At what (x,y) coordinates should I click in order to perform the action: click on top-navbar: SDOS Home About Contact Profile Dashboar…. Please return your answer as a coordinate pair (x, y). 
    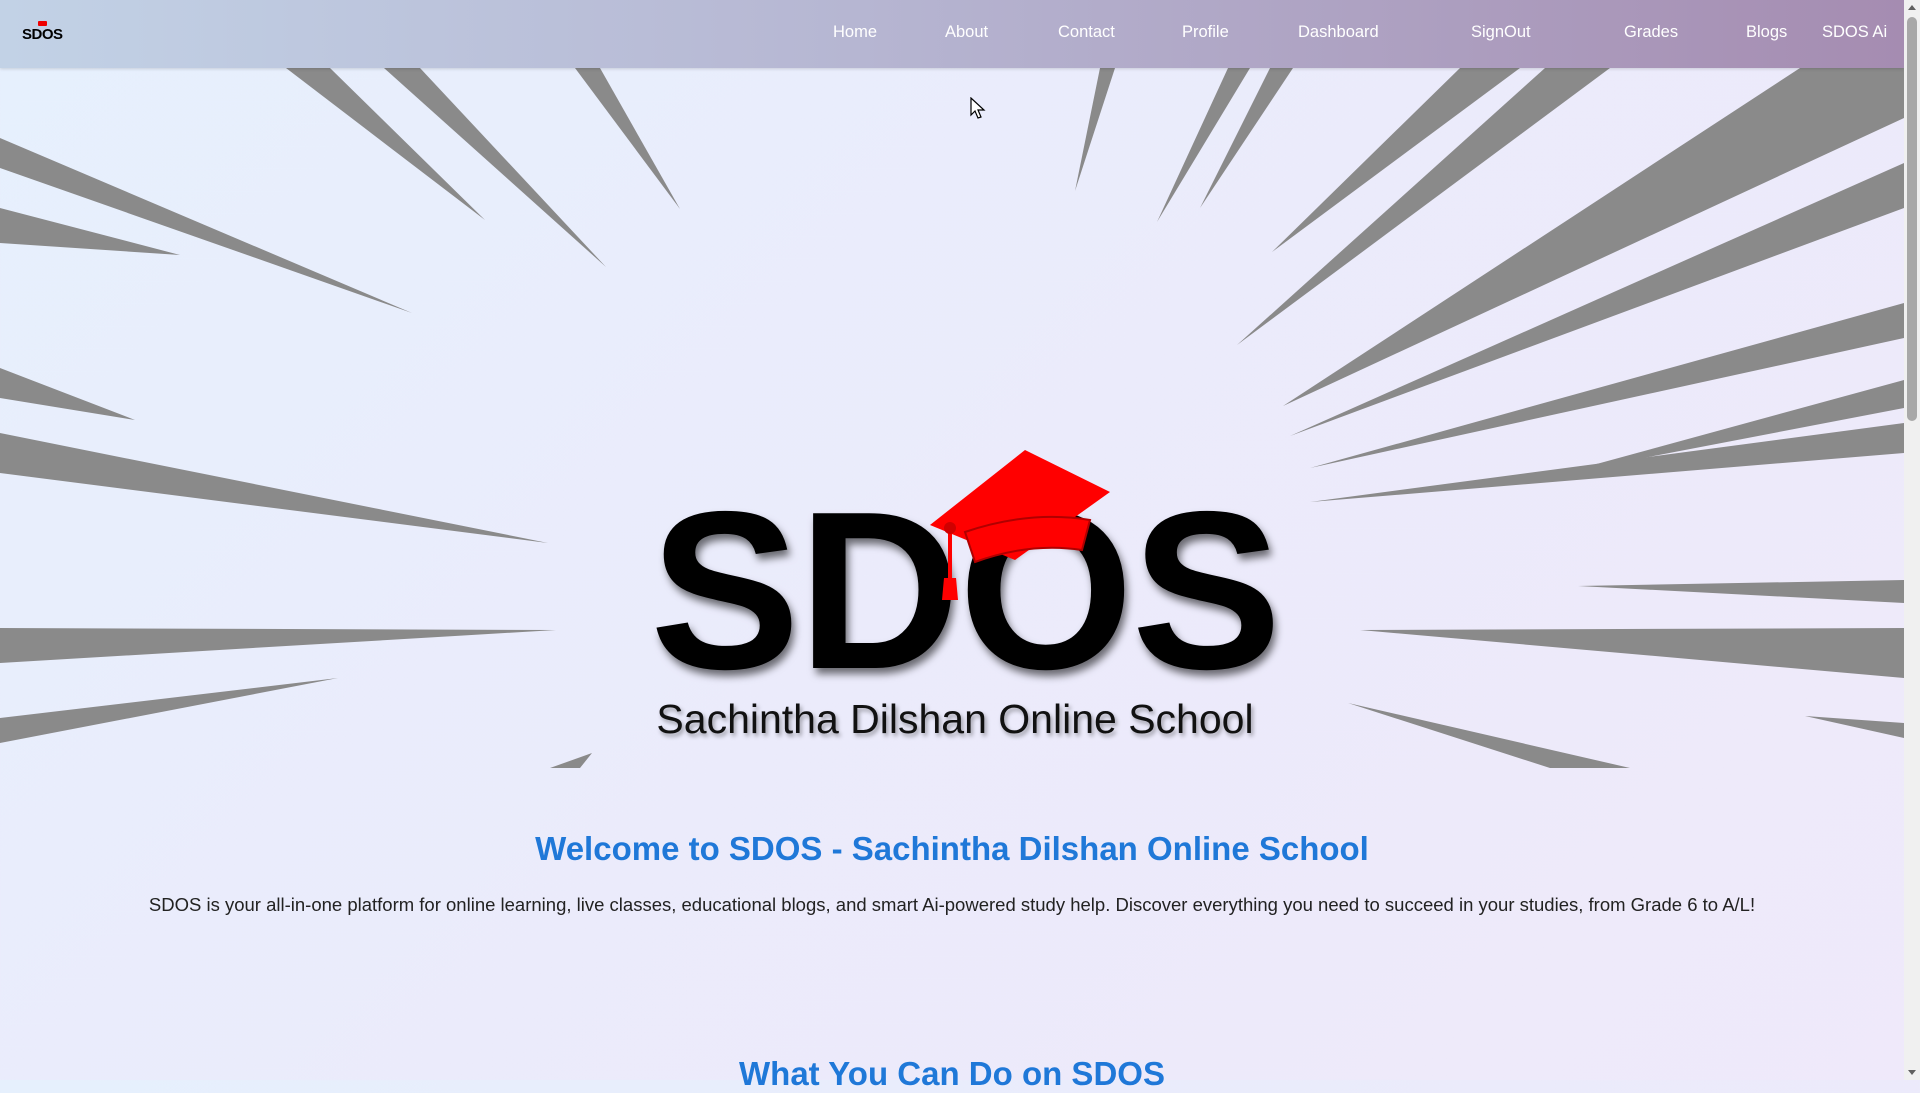
    Looking at the image, I should click on (952, 34).